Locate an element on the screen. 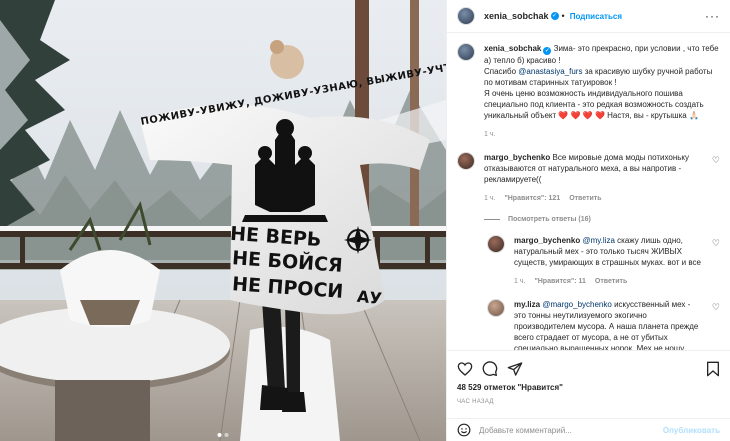 The image size is (730, 441). post-actions-bar is located at coordinates (588, 368).